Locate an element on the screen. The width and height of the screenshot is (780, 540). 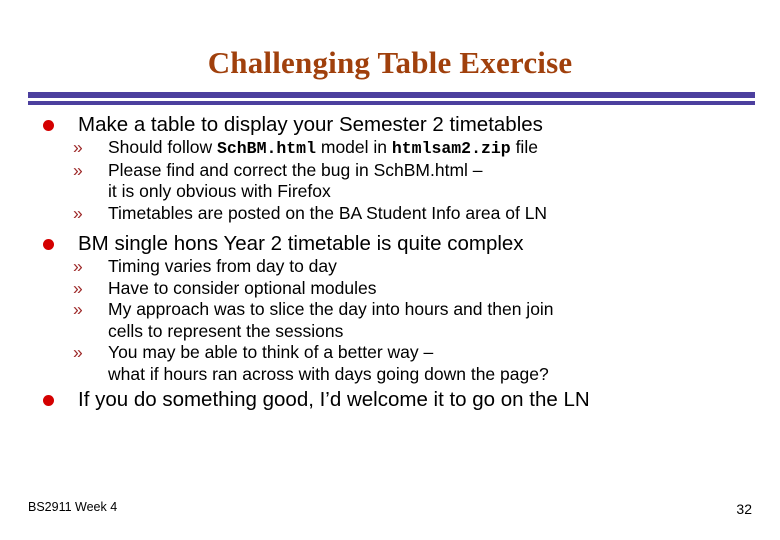
sub-bullet-text-mid: model in is located at coordinates (354, 147).